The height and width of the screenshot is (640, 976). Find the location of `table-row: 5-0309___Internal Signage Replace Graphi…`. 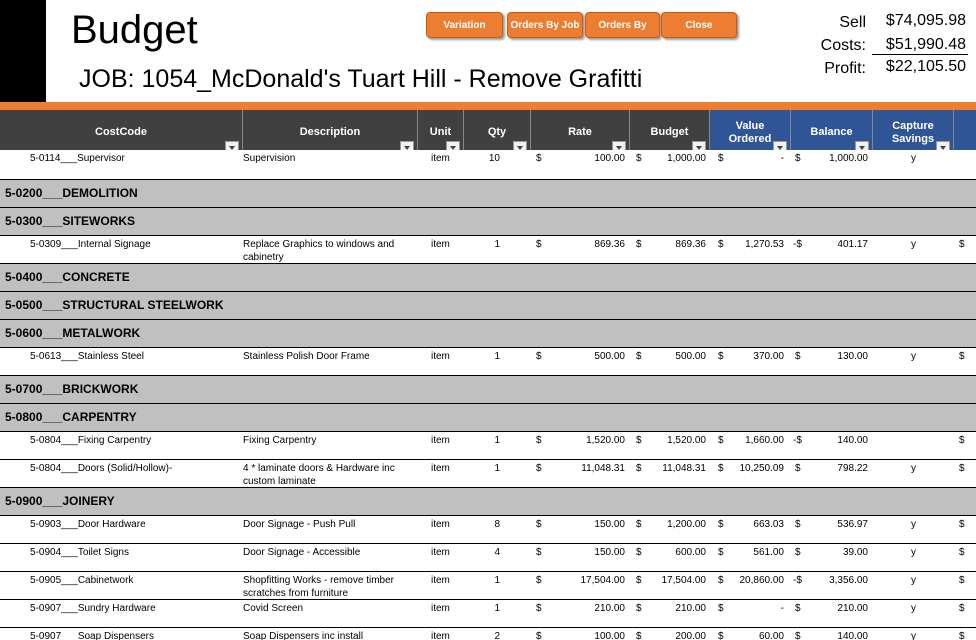

table-row: 5-0309___Internal Signage Replace Graphi… is located at coordinates (488, 250).